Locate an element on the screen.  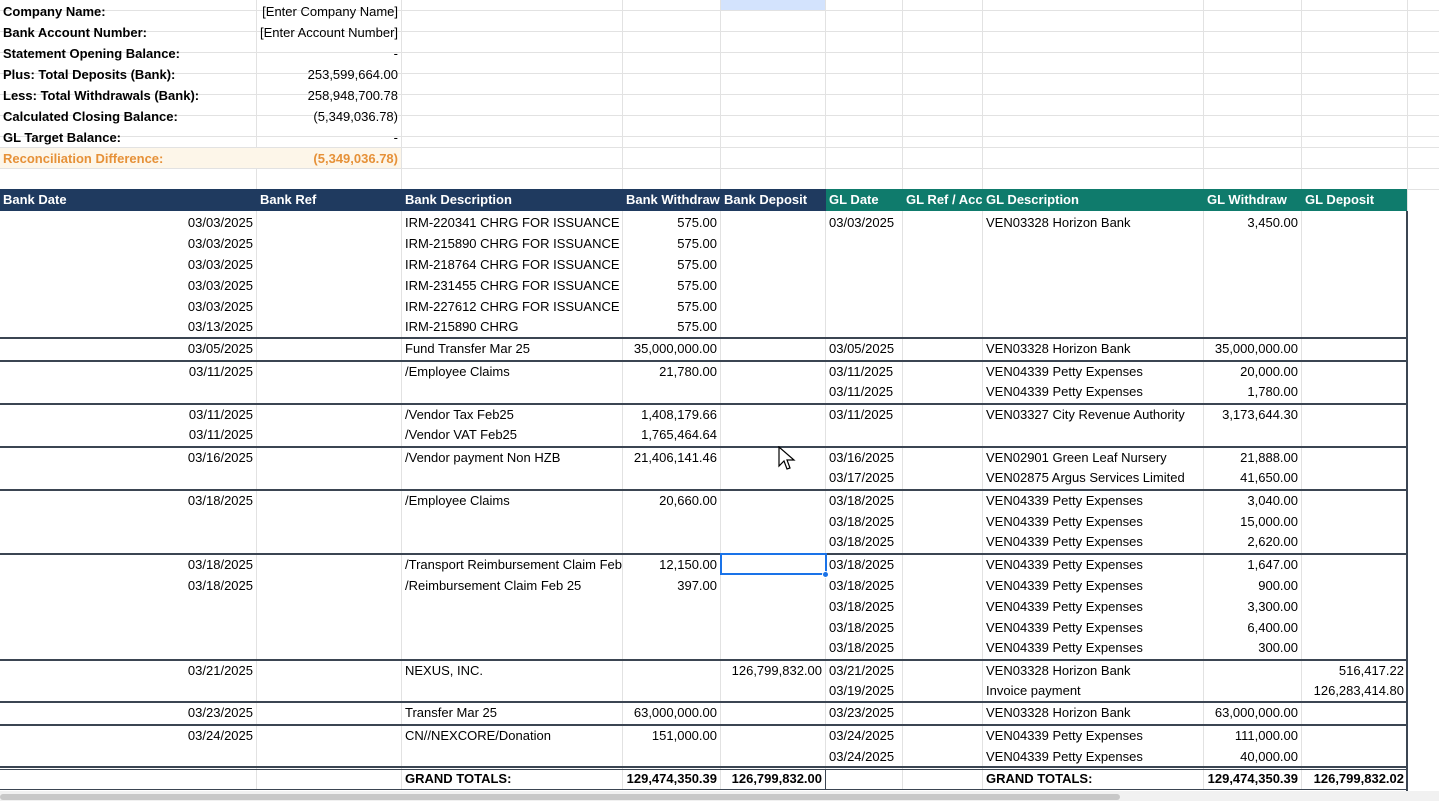
selected-cell is located at coordinates (773, 564).